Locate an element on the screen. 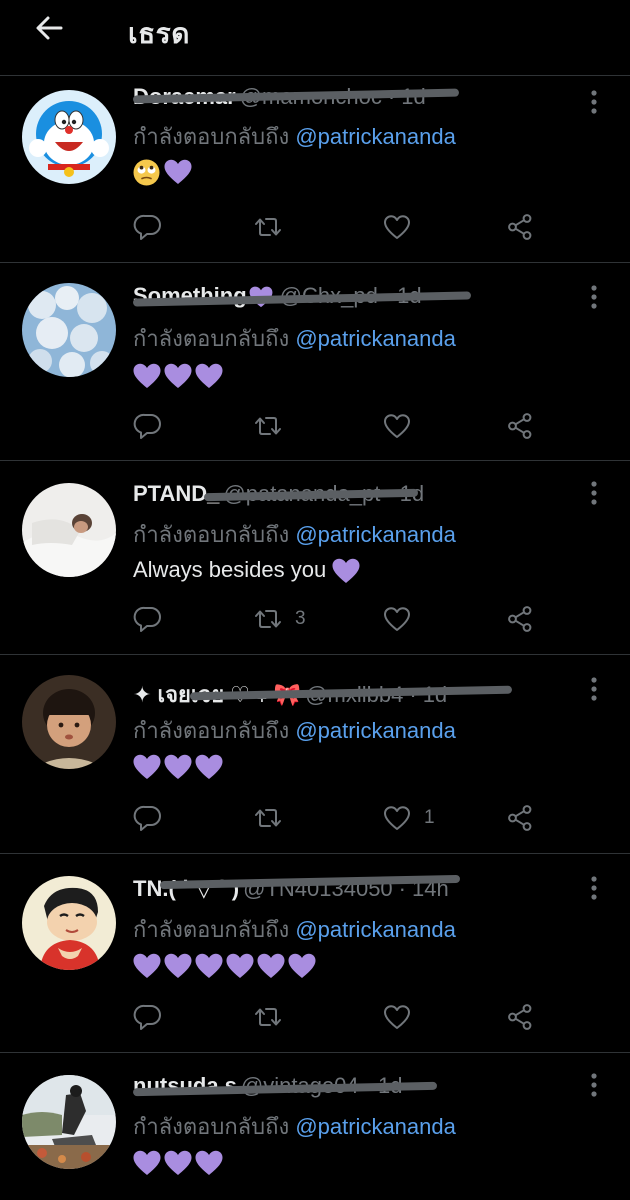 This screenshot has width=630, height=1200. tweet-actions: 1 is located at coordinates (343, 819).